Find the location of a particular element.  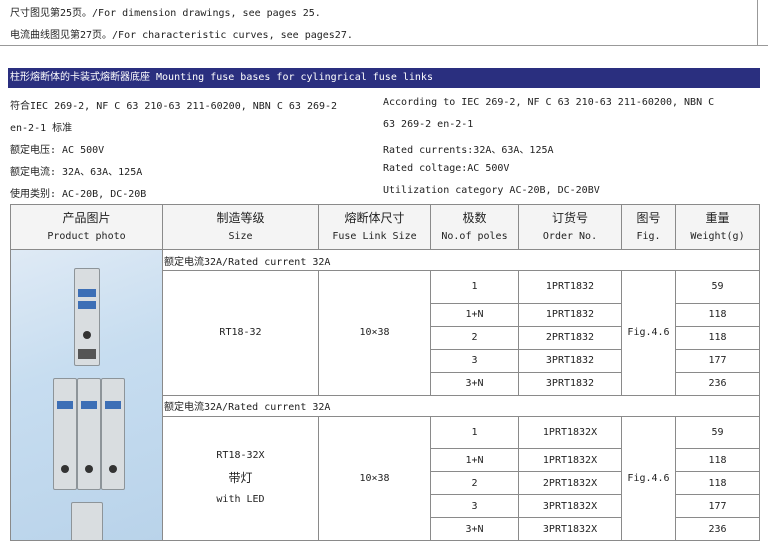

fuse-base-single-image is located at coordinates (87, 317).